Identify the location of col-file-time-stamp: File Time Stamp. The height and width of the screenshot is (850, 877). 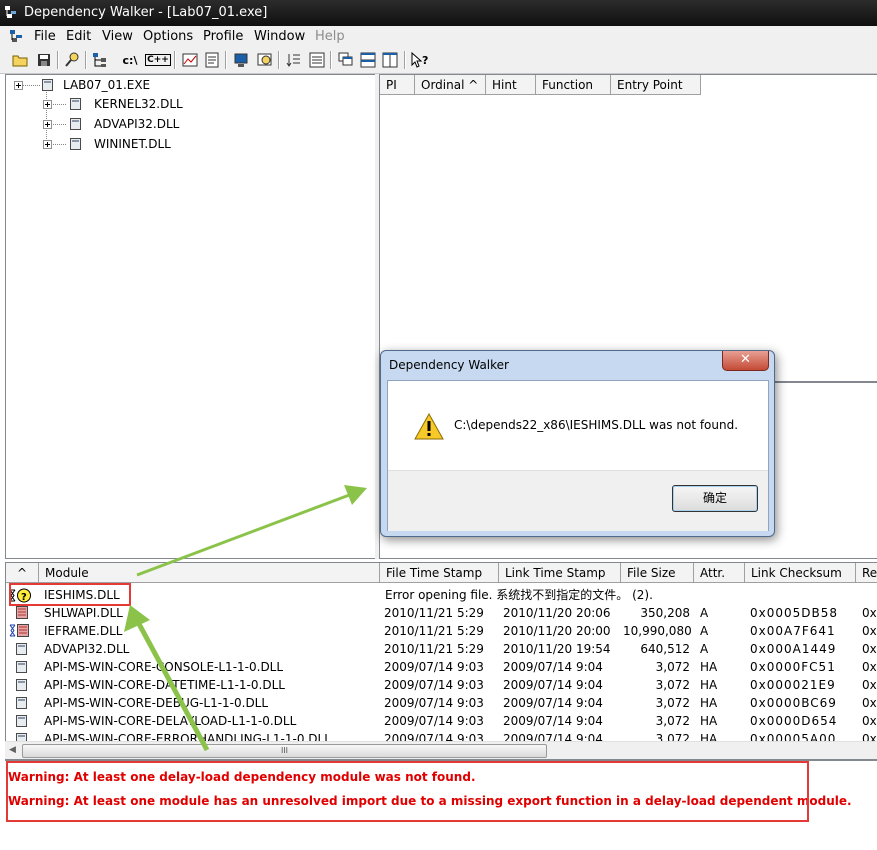
(439, 573).